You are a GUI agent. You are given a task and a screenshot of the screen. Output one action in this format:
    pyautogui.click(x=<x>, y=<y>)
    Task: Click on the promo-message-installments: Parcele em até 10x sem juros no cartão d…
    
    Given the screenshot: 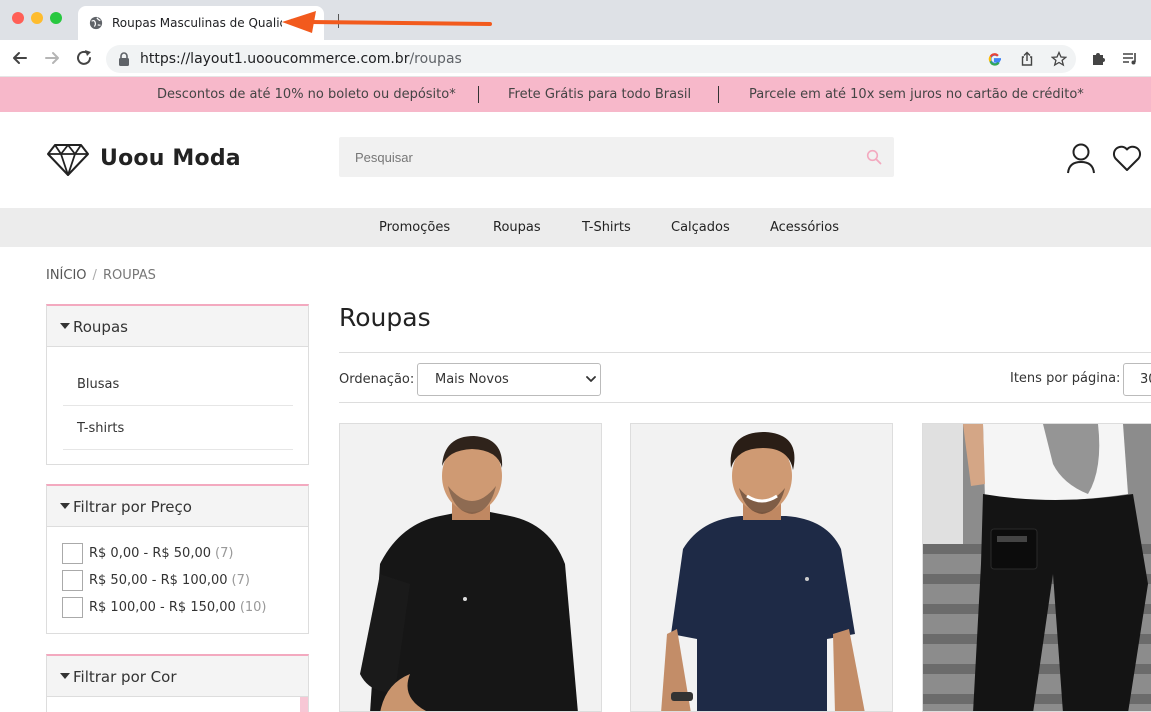 What is the action you would take?
    pyautogui.click(x=916, y=94)
    